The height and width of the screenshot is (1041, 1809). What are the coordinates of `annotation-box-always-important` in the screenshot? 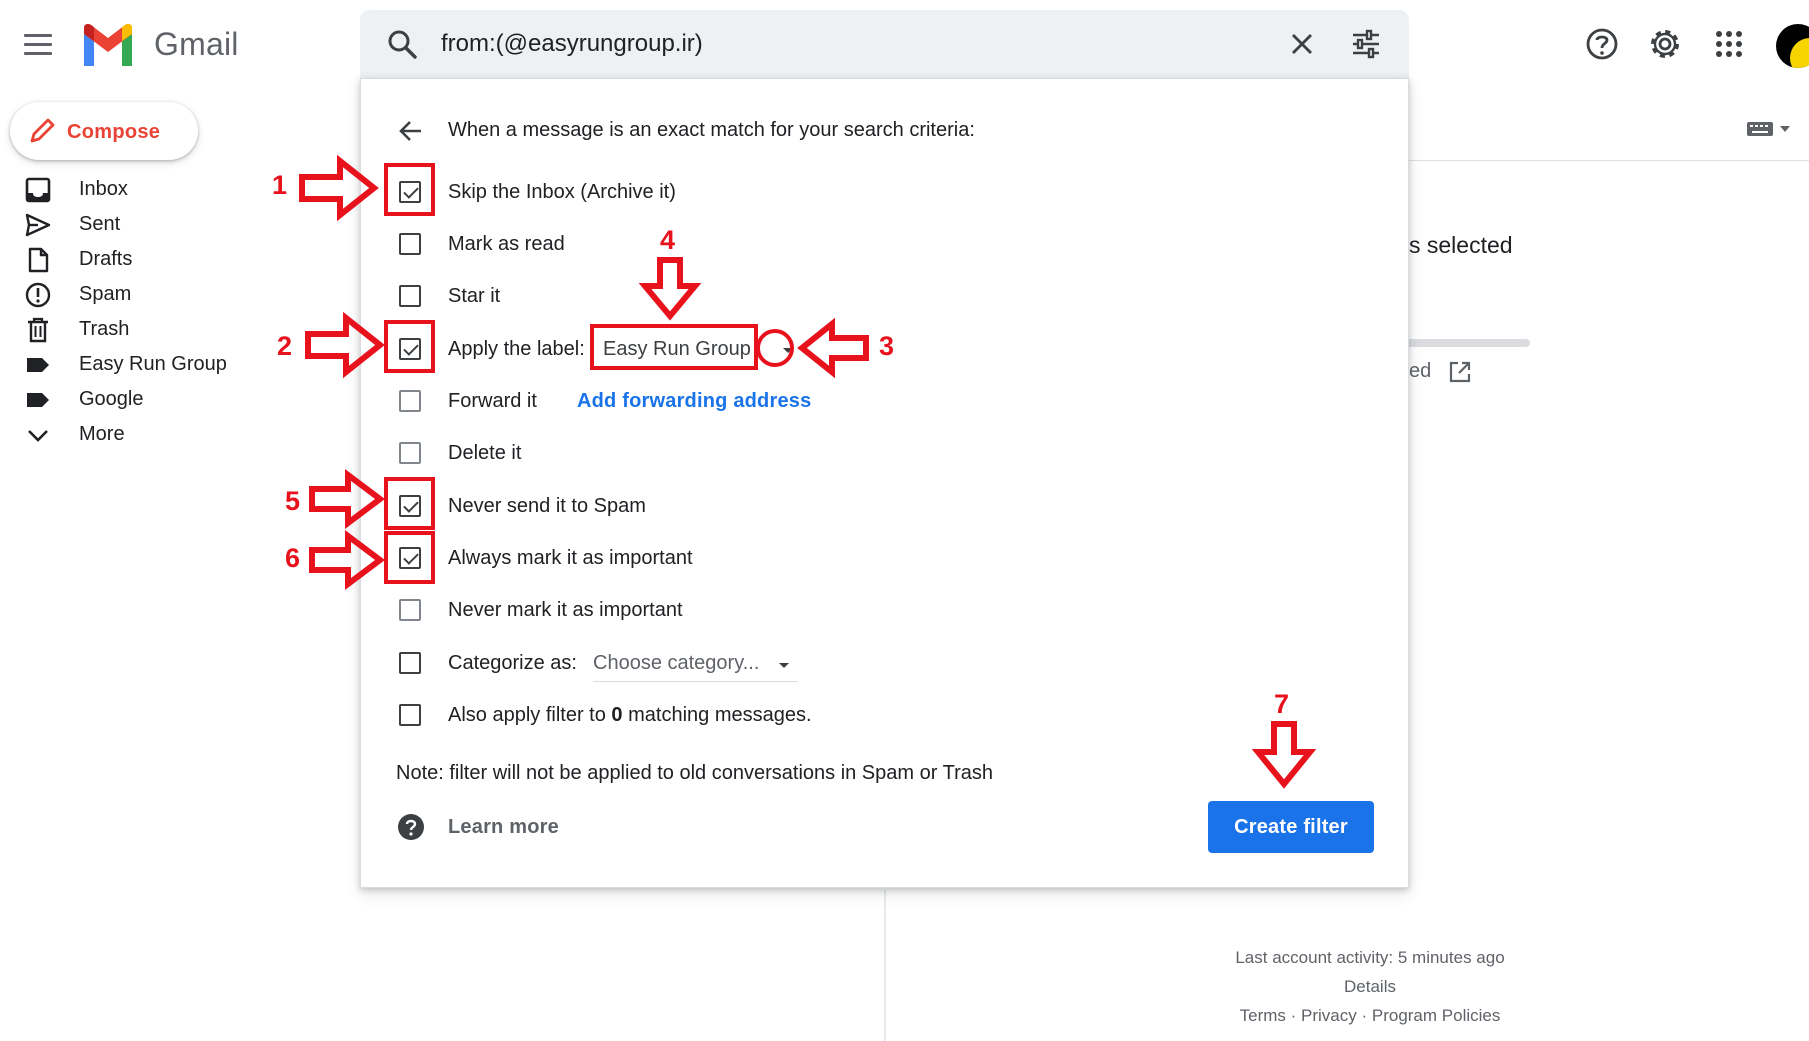 It's located at (409, 557).